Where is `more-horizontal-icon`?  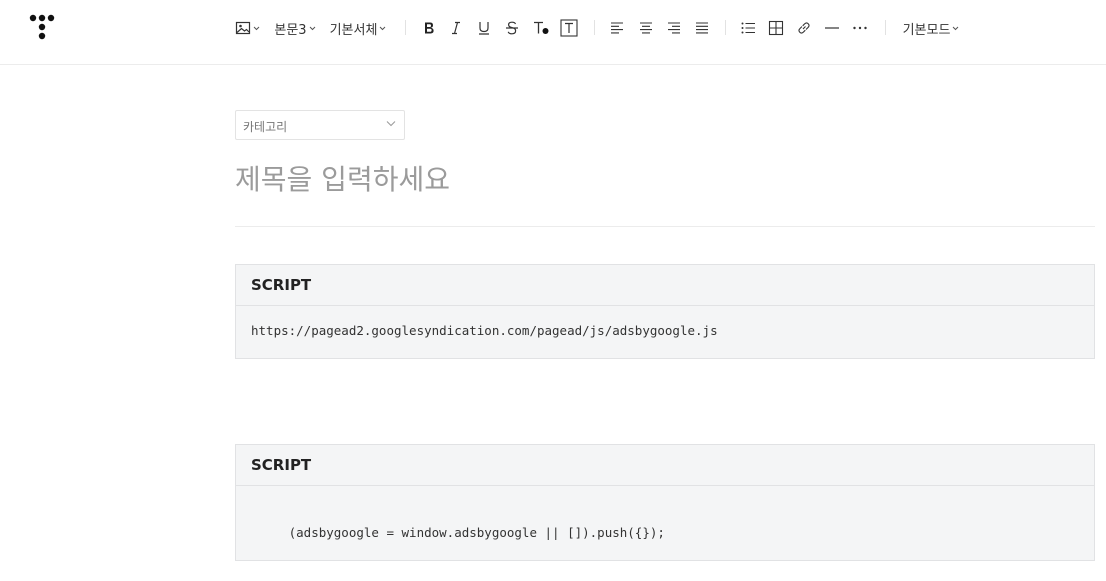 more-horizontal-icon is located at coordinates (860, 28).